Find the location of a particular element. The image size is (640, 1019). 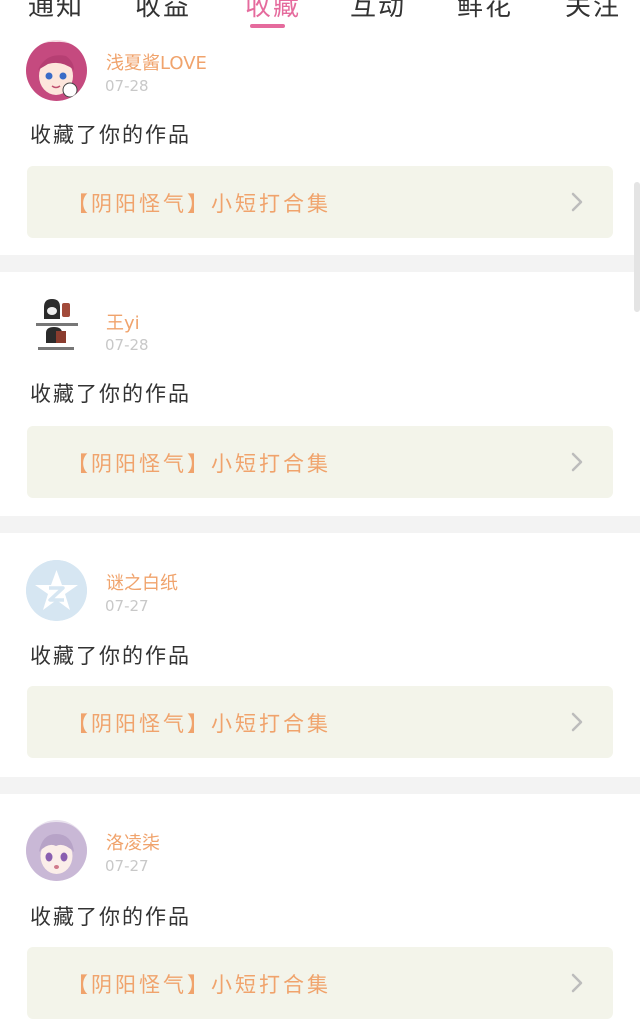

tab-notifications: 通知 is located at coordinates (56, 11).